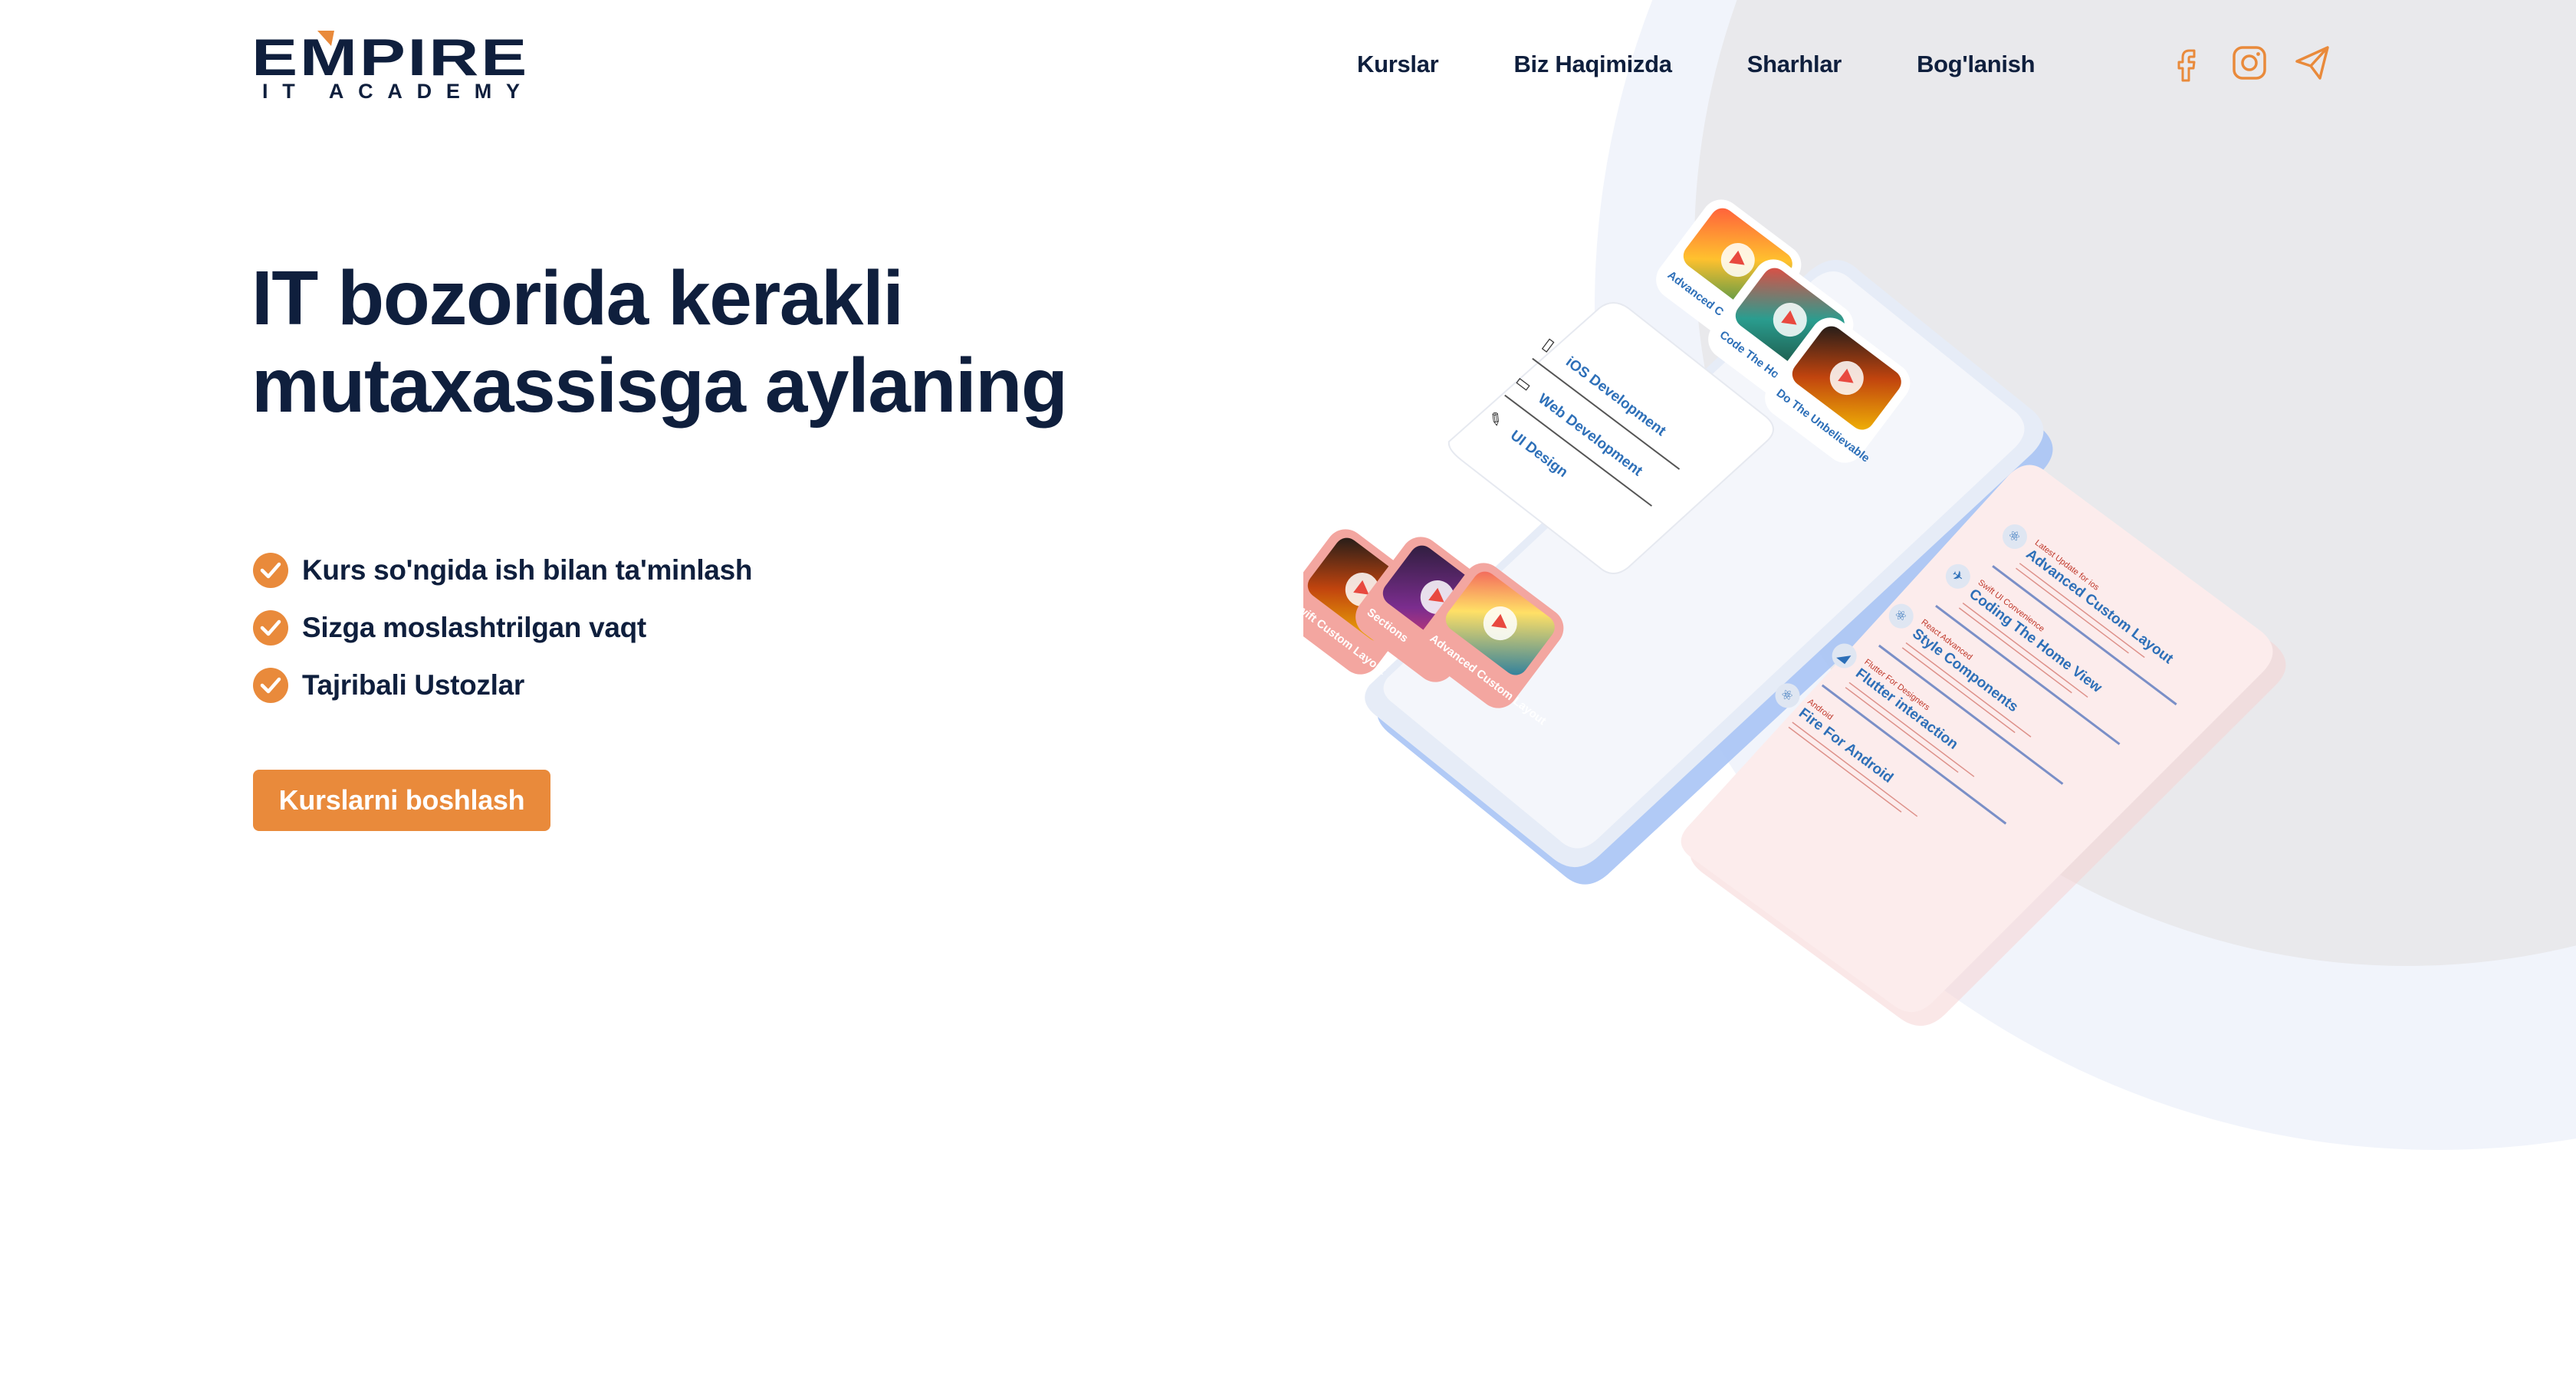  I want to click on feature-item: Tajribali Ustozlar, so click(502, 685).